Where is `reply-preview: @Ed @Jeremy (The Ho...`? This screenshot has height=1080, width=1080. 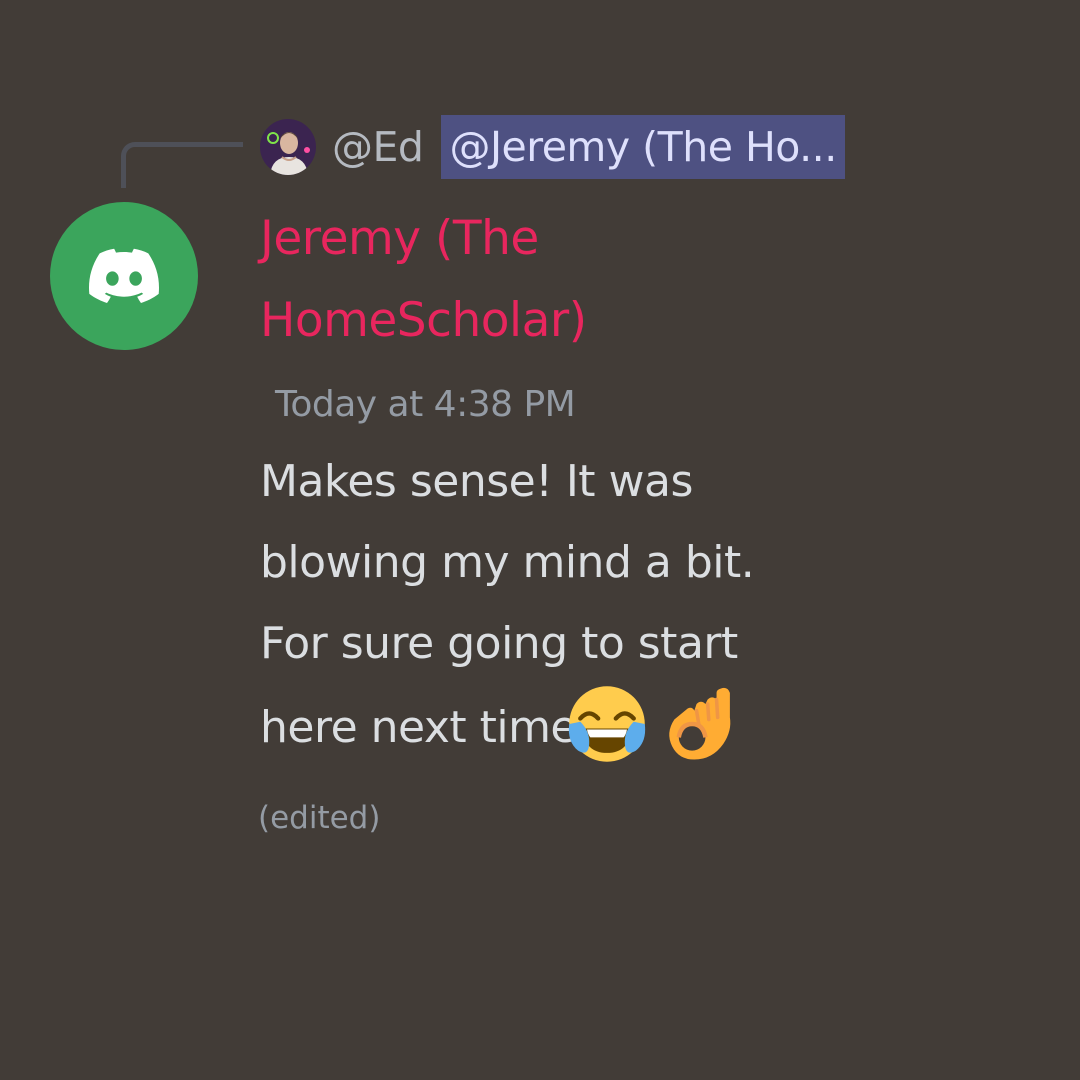
reply-preview: @Ed @Jeremy (The Ho... is located at coordinates (552, 147).